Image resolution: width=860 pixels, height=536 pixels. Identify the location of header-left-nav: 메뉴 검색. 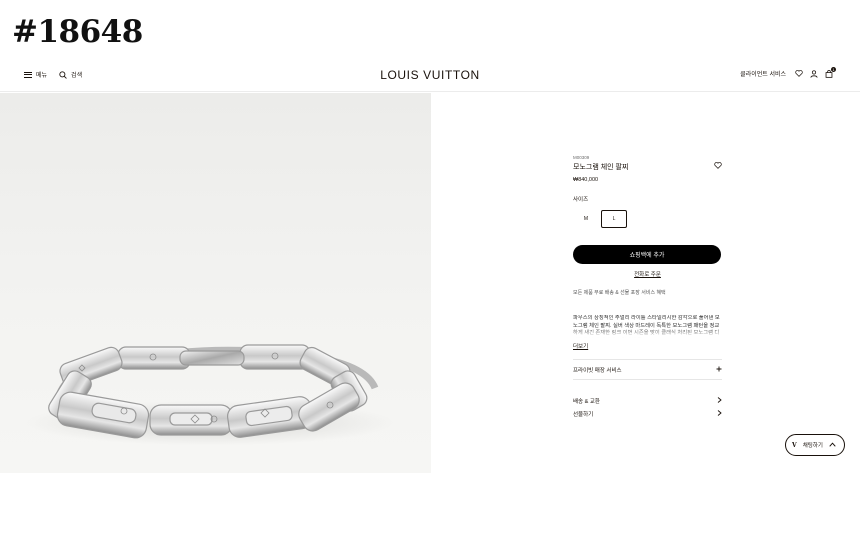
(59, 74).